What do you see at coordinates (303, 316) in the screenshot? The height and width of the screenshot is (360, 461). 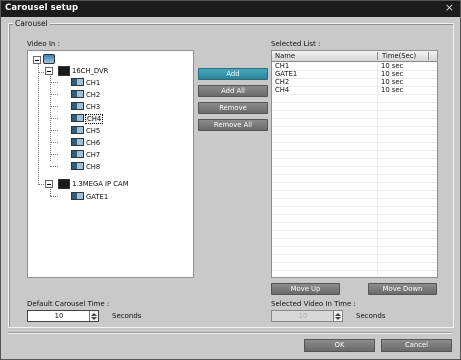 I see `selected-time-value: 10` at bounding box center [303, 316].